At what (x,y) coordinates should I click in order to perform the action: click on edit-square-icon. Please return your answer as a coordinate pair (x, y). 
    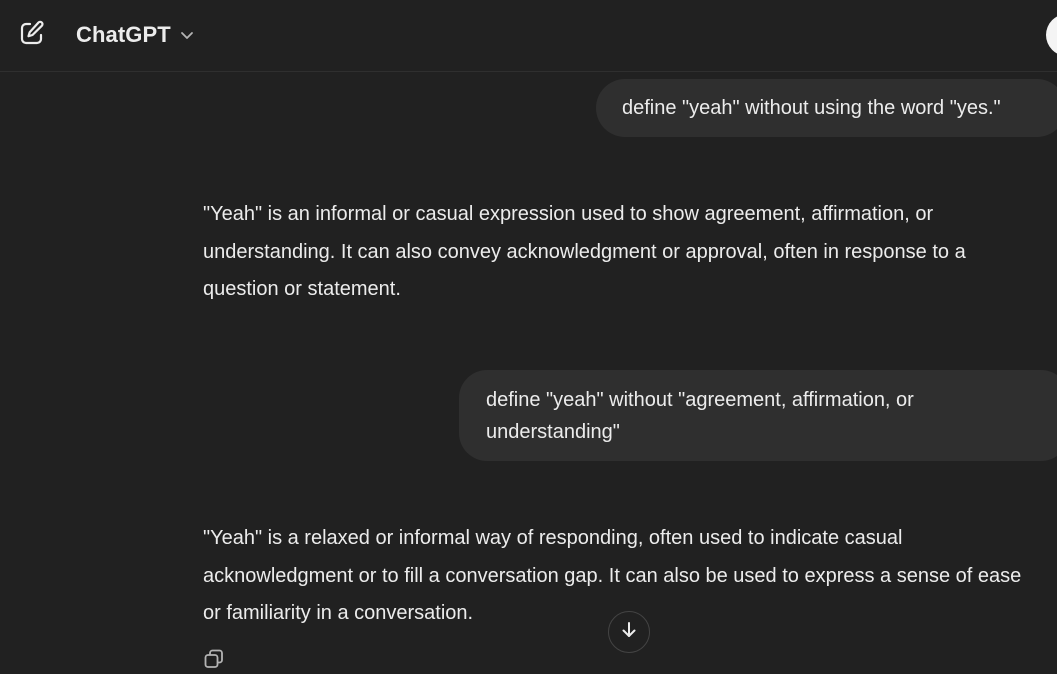
    Looking at the image, I should click on (32, 35).